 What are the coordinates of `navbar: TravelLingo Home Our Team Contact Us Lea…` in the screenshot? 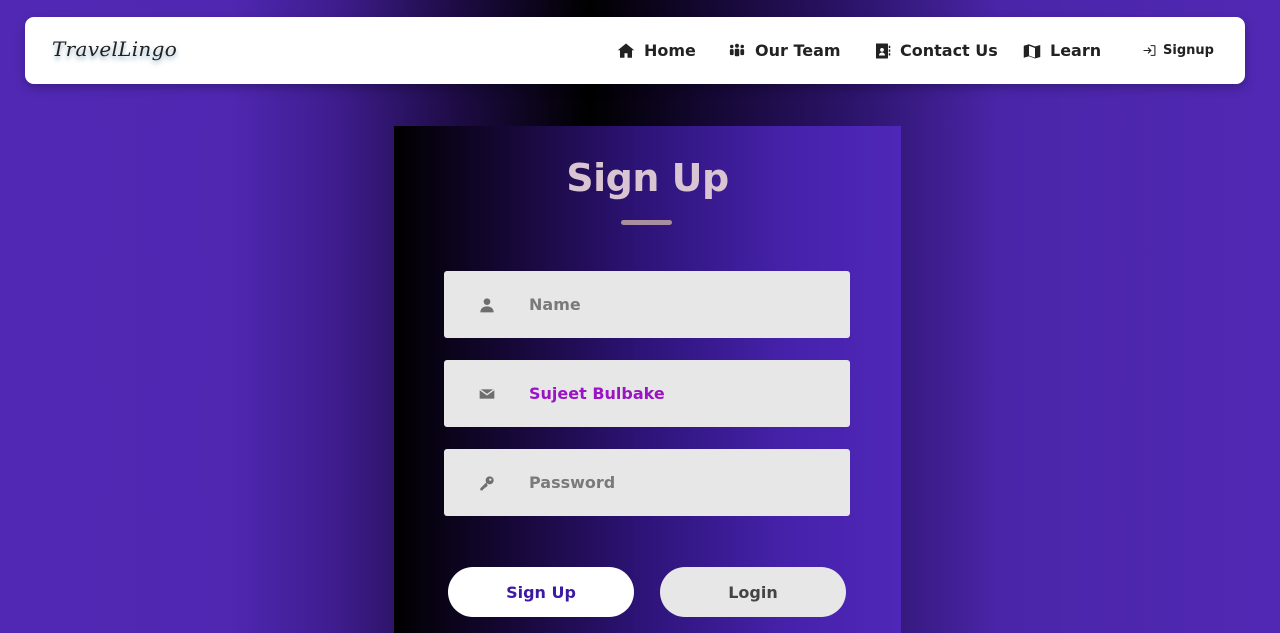 It's located at (635, 50).